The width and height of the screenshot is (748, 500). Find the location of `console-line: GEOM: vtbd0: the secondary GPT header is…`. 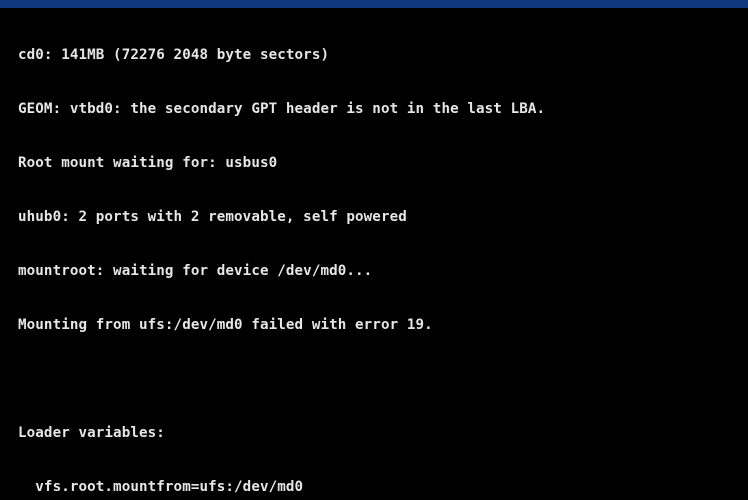

console-line: GEOM: vtbd0: the secondary GPT header is… is located at coordinates (282, 109).